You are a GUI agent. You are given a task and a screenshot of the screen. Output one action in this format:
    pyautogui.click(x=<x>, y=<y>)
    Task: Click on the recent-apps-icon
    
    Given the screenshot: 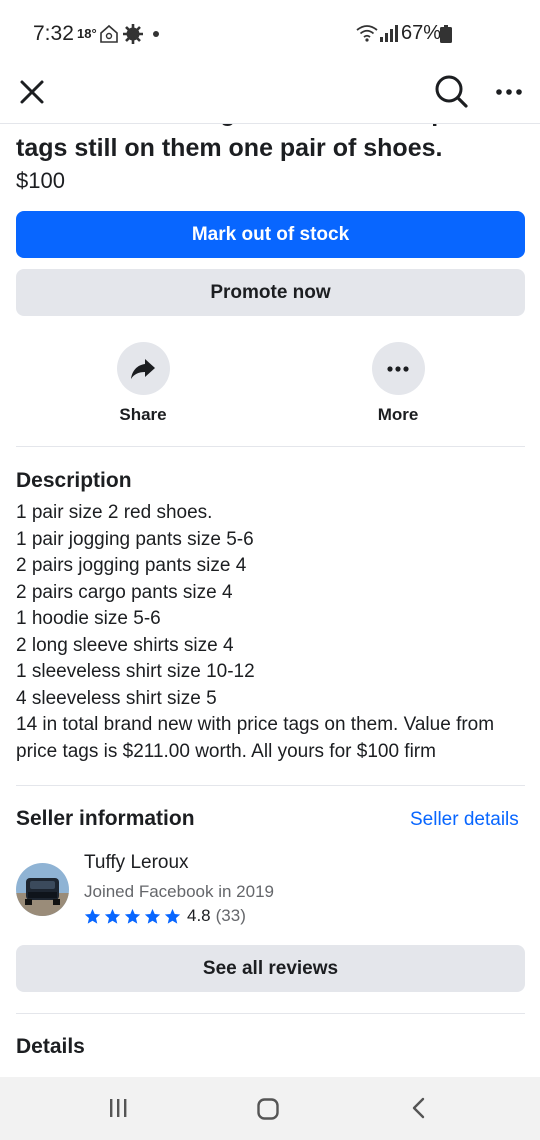 What is the action you would take?
    pyautogui.click(x=118, y=1108)
    